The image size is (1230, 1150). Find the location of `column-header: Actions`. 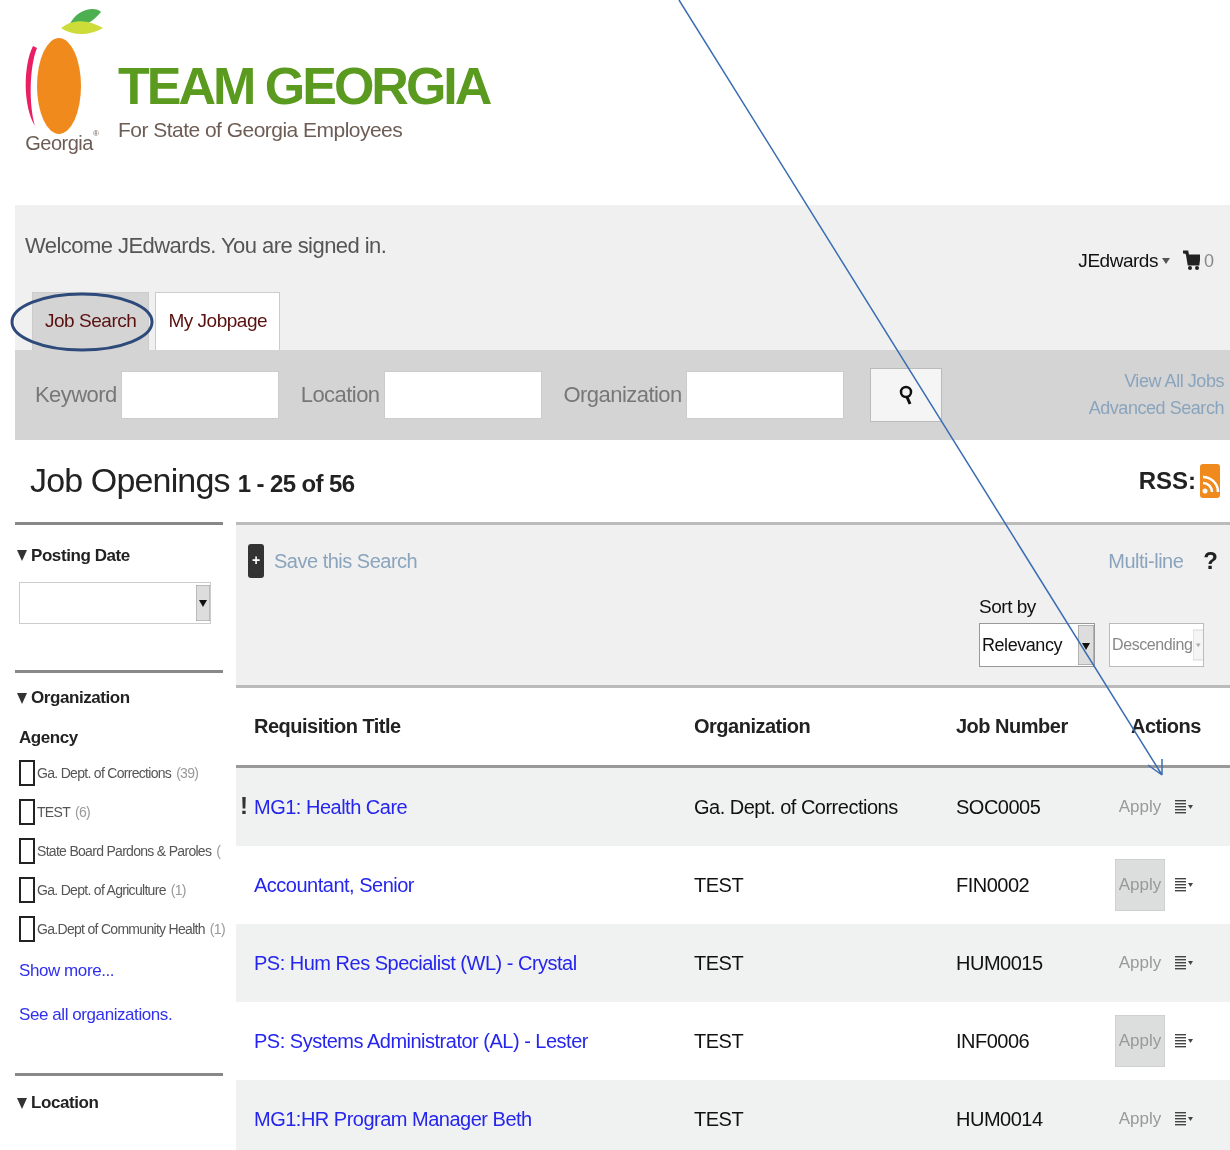

column-header: Actions is located at coordinates (1180, 726).